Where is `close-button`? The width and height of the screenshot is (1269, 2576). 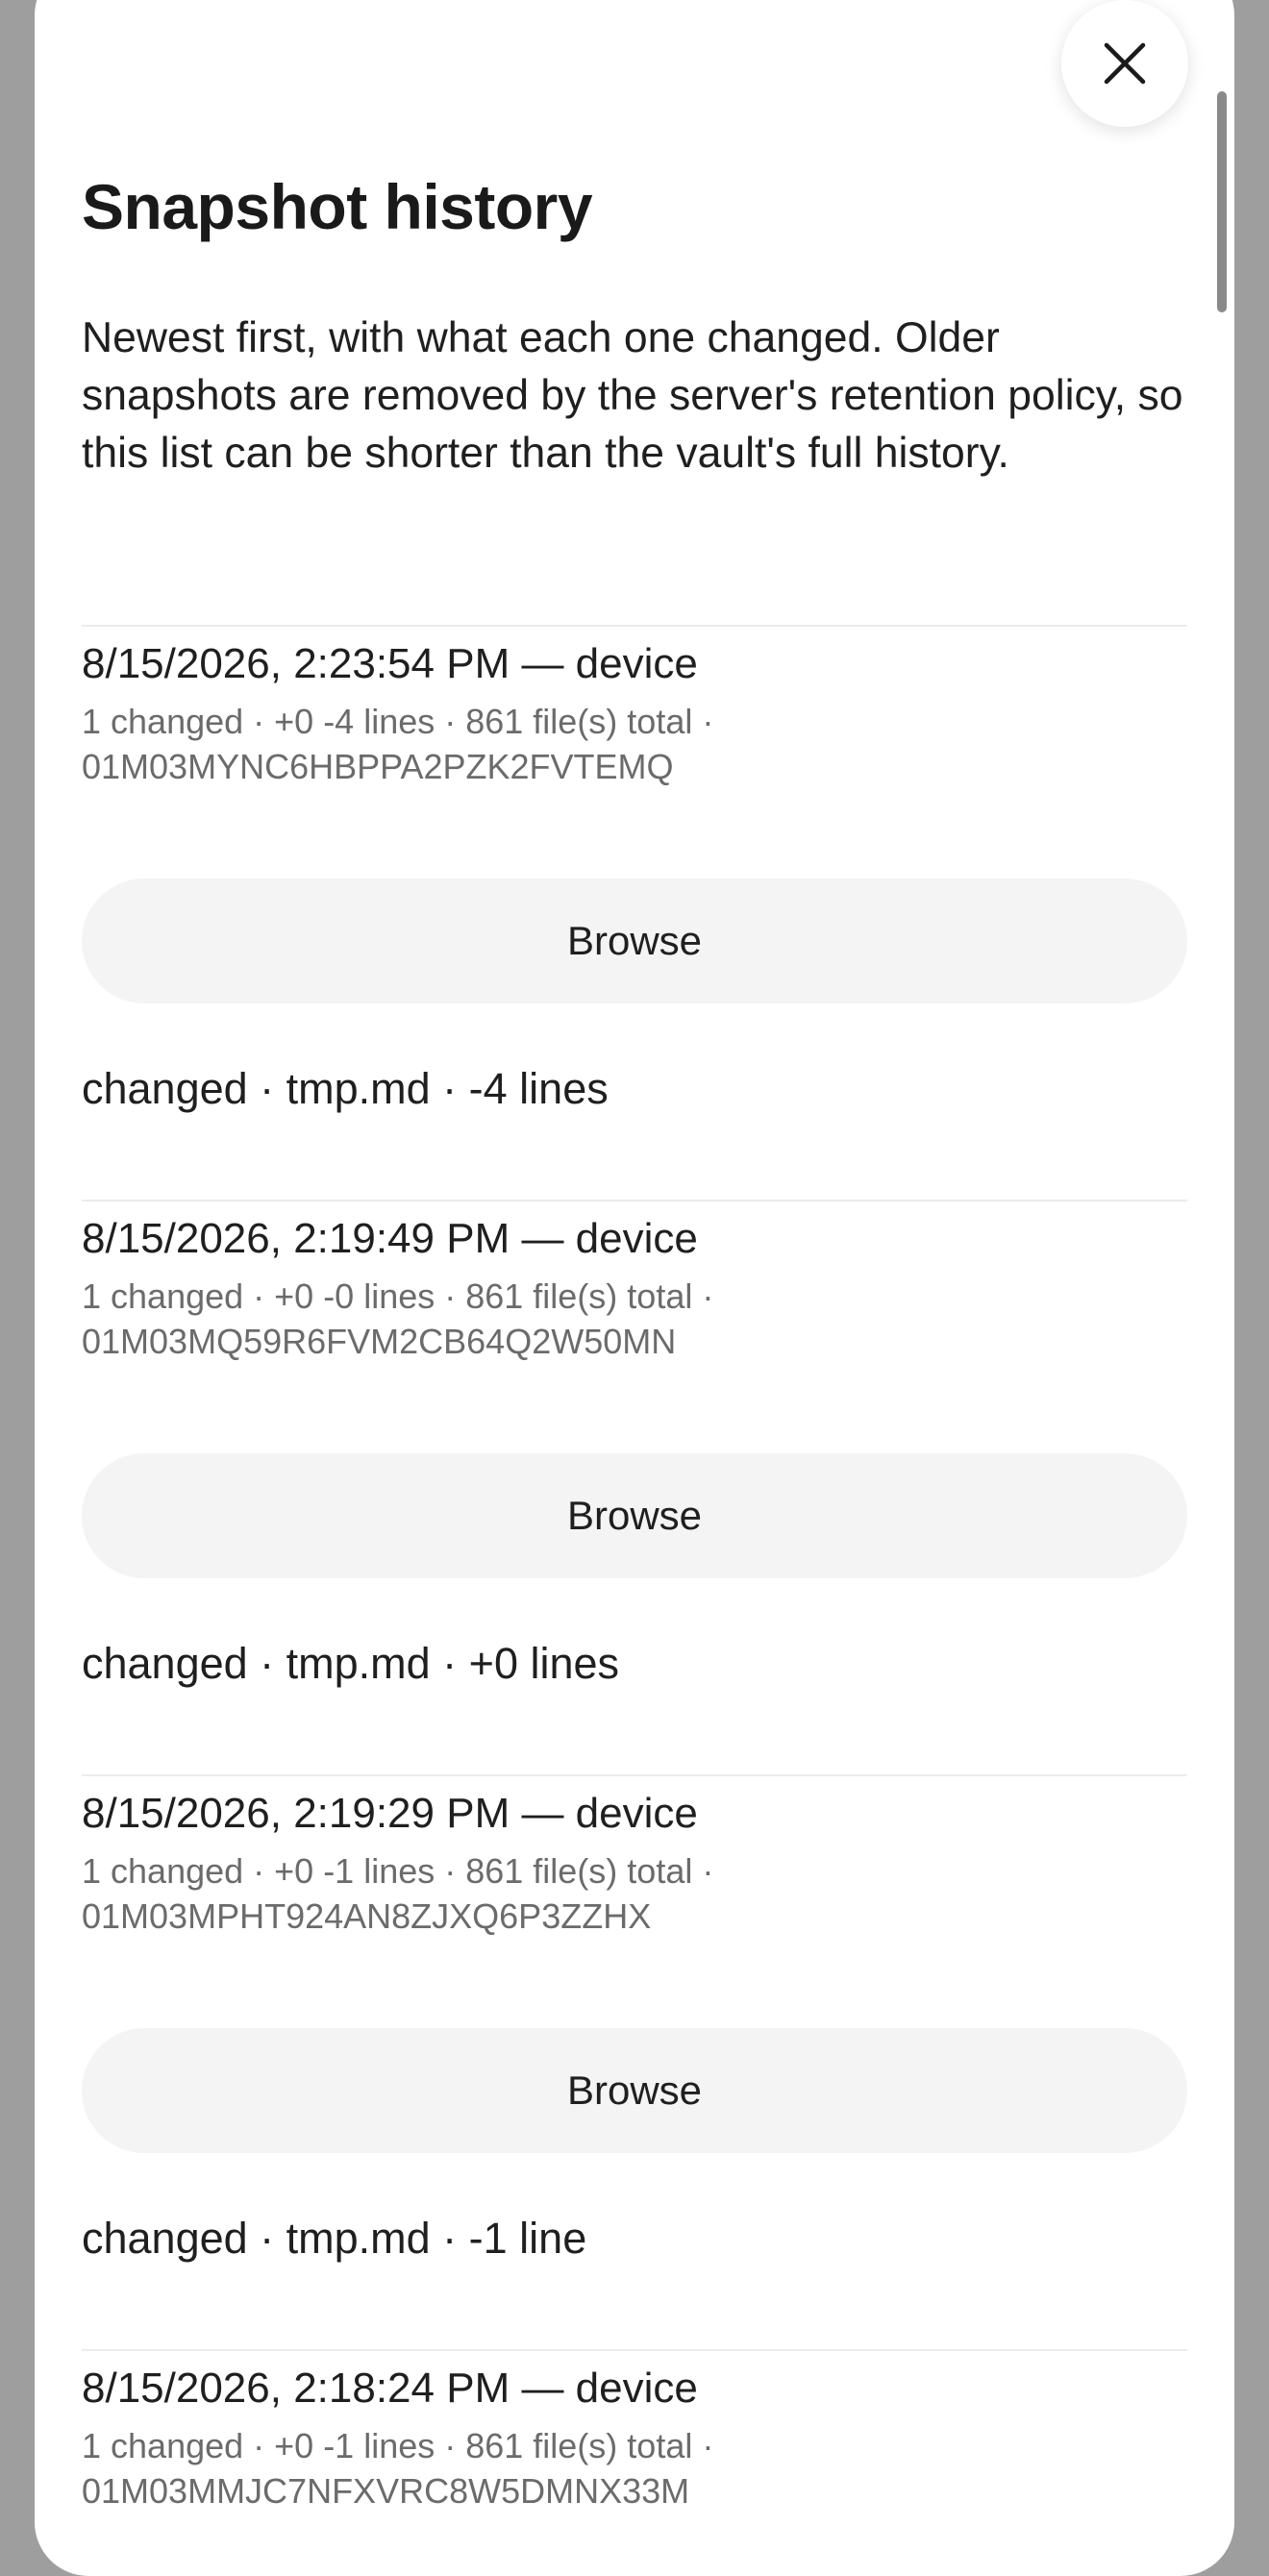 close-button is located at coordinates (1124, 64).